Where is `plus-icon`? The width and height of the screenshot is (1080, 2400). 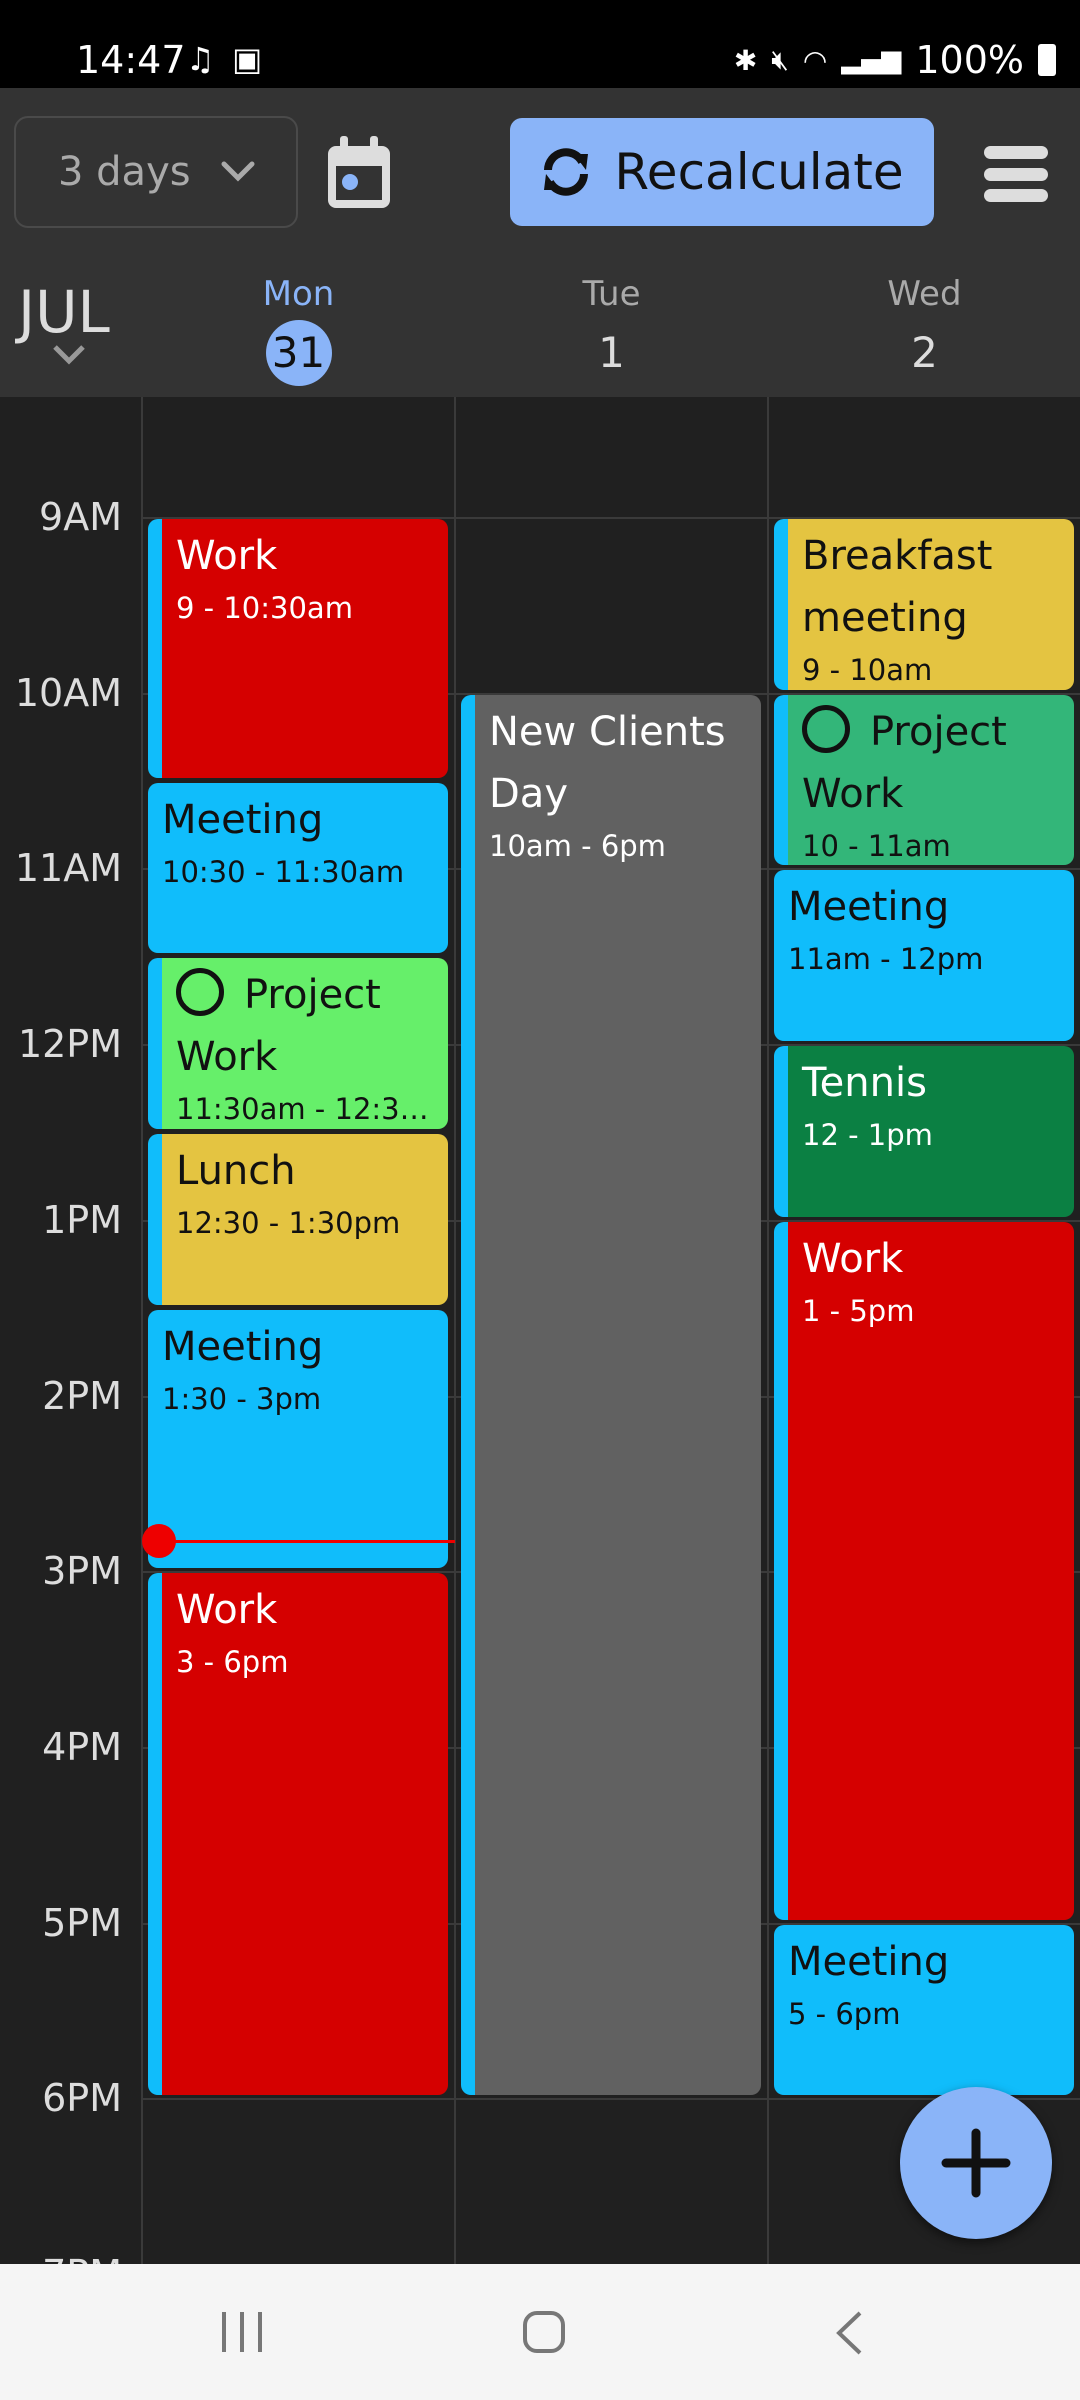
plus-icon is located at coordinates (976, 2163).